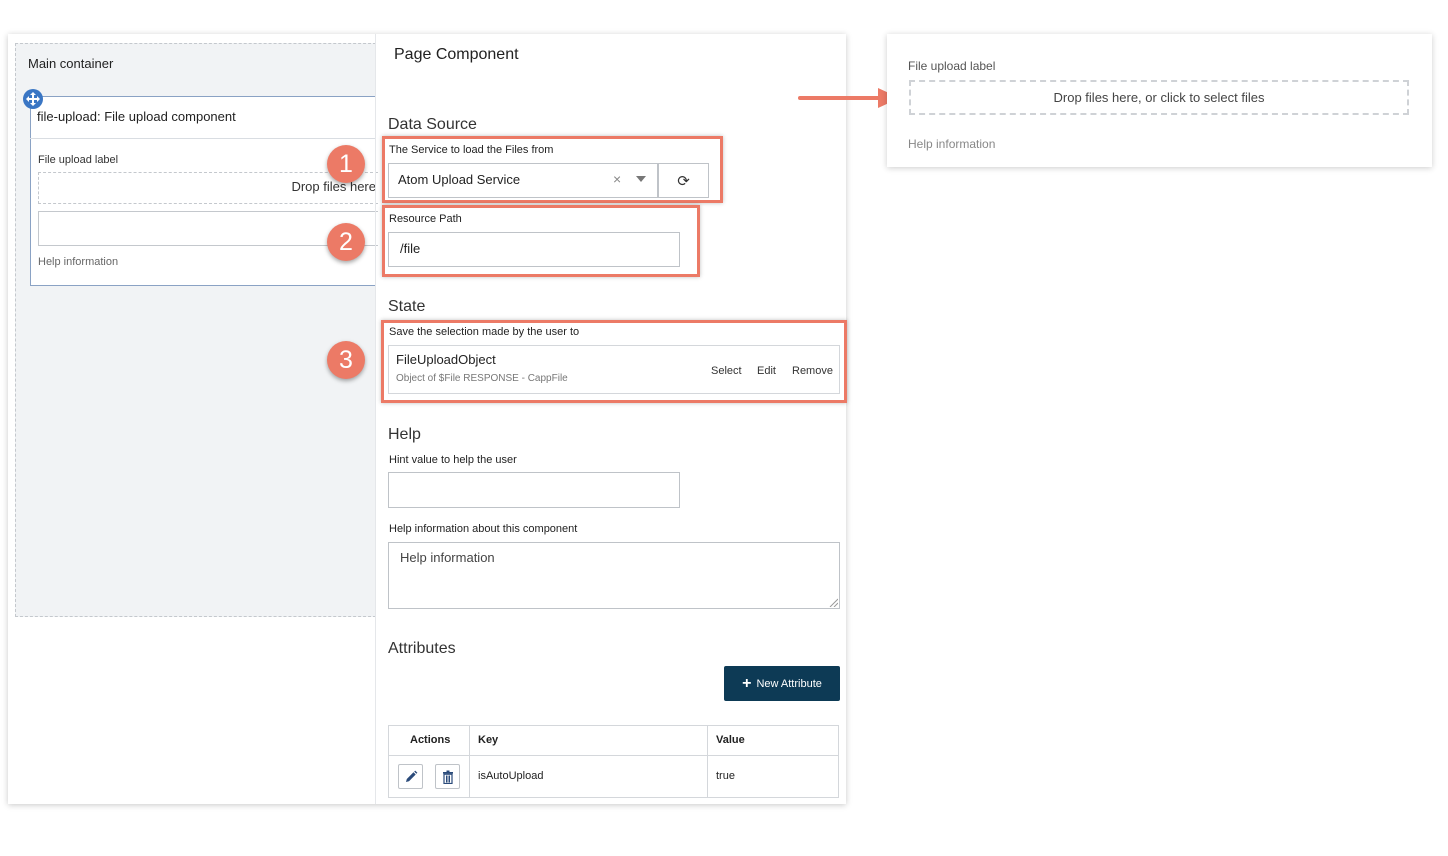  What do you see at coordinates (613, 755) in the screenshot?
I see `table-header-divider` at bounding box center [613, 755].